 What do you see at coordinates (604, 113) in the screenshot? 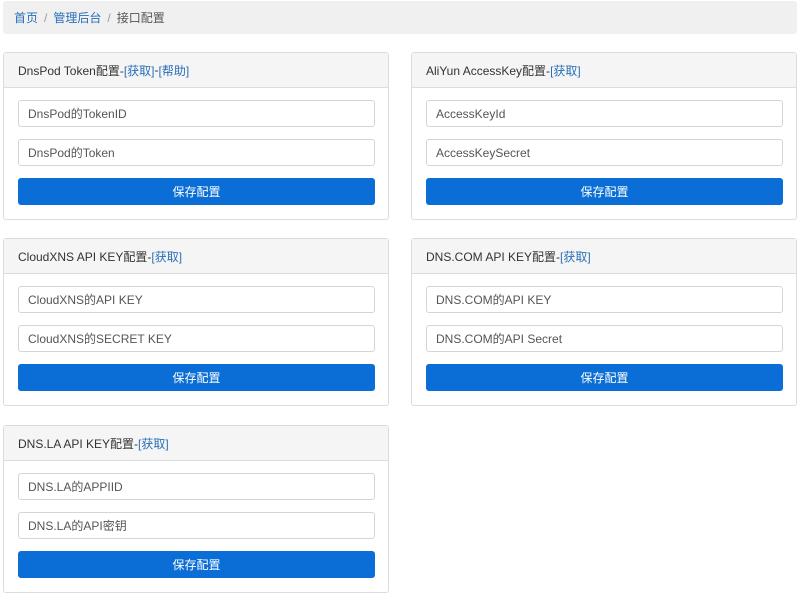
I see `aliyun-accesskeyid-input` at bounding box center [604, 113].